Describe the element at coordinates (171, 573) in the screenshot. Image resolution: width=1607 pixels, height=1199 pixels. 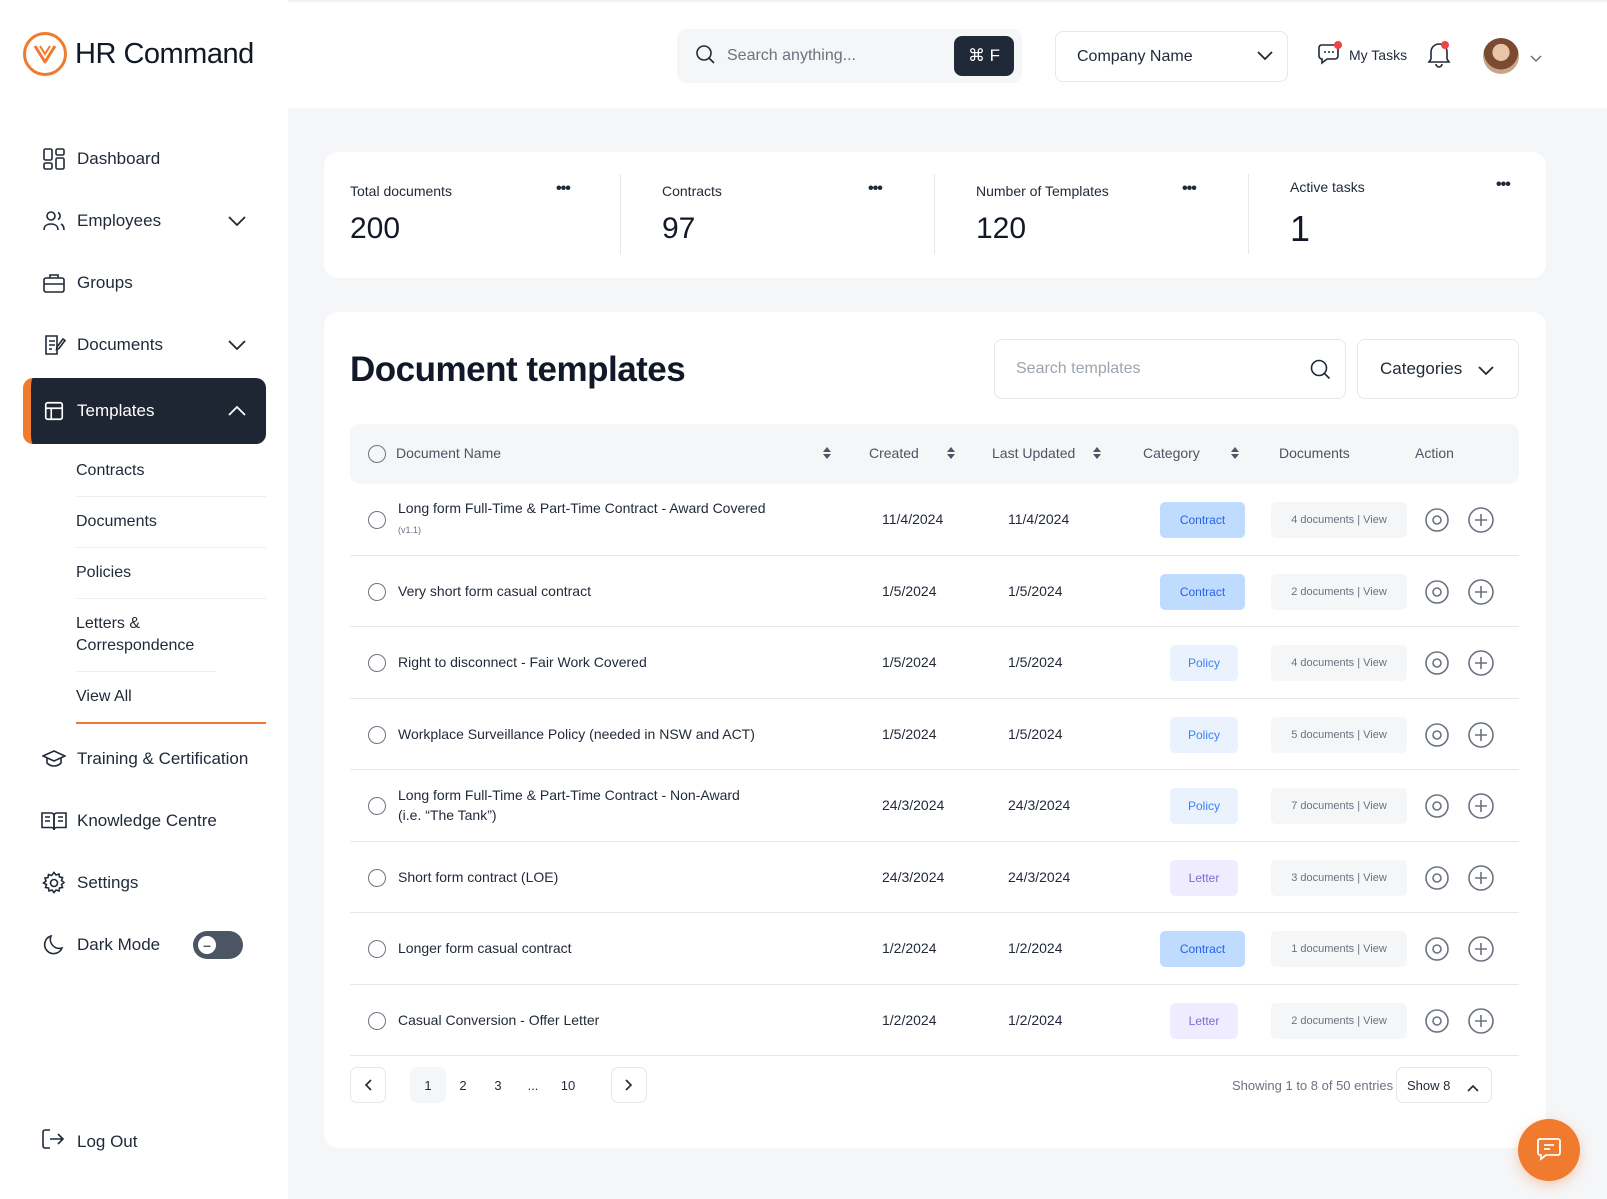
I see `subnav-item-policies: Policies` at that location.